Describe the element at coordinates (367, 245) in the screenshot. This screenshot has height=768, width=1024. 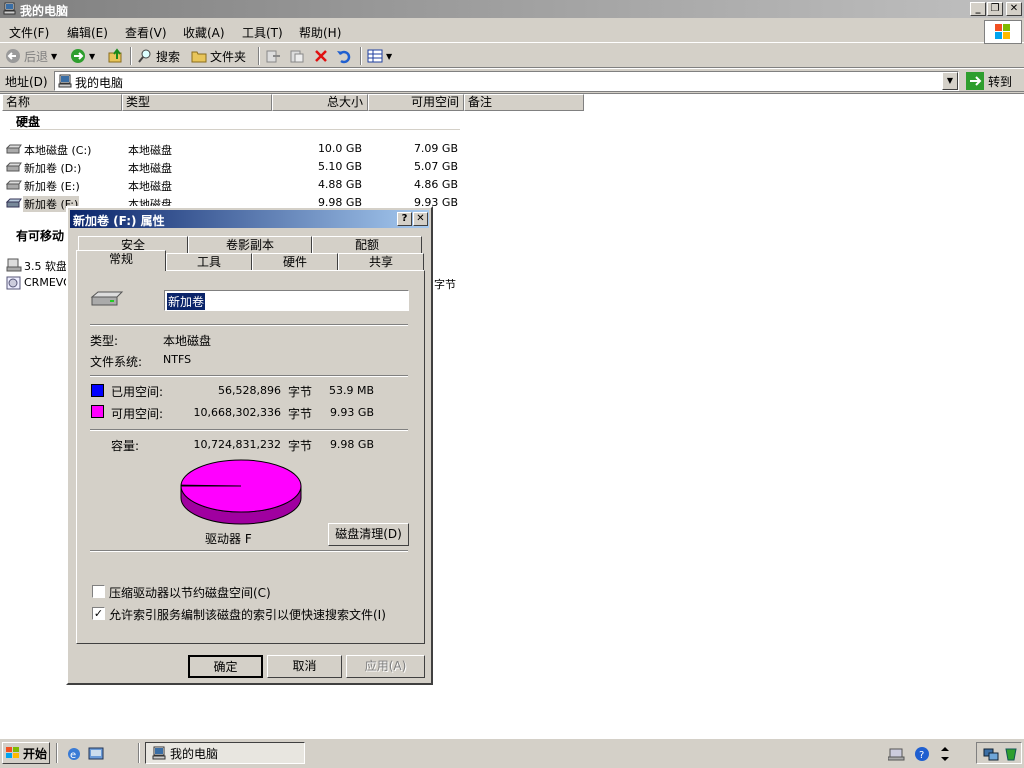
I see `tab-quota: 配额` at that location.